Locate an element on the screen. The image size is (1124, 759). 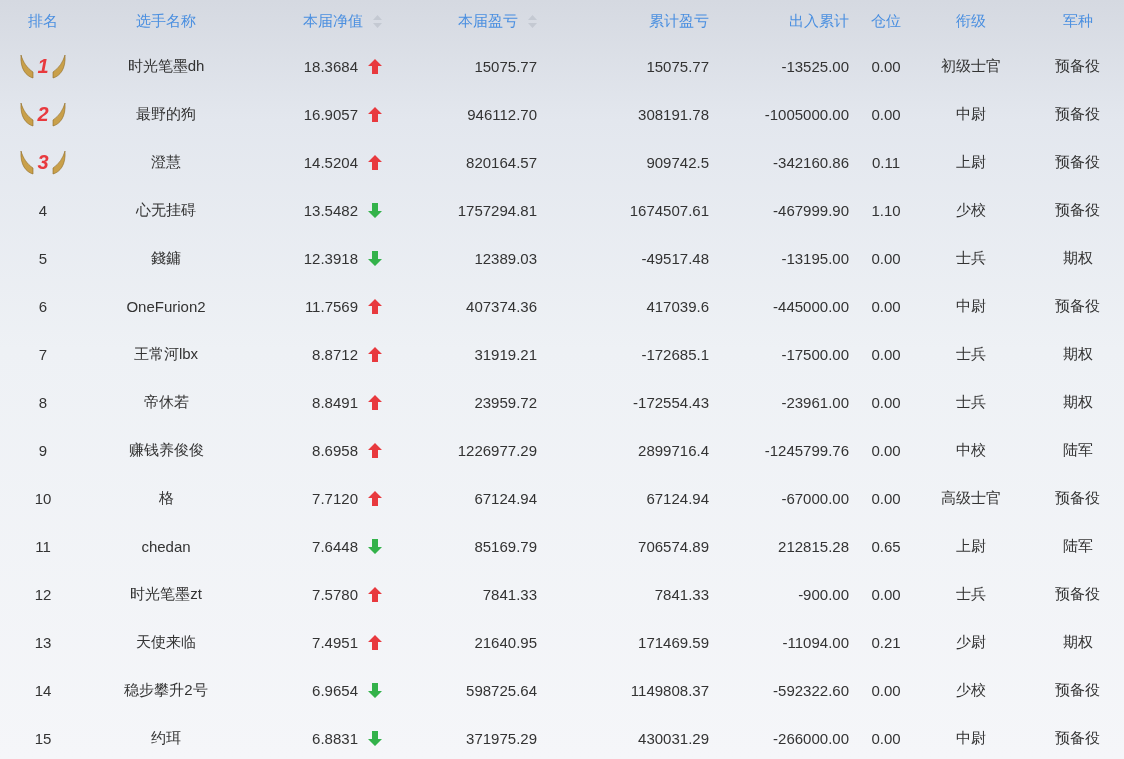
cash-flow: 212815.28 is located at coordinates (813, 546).